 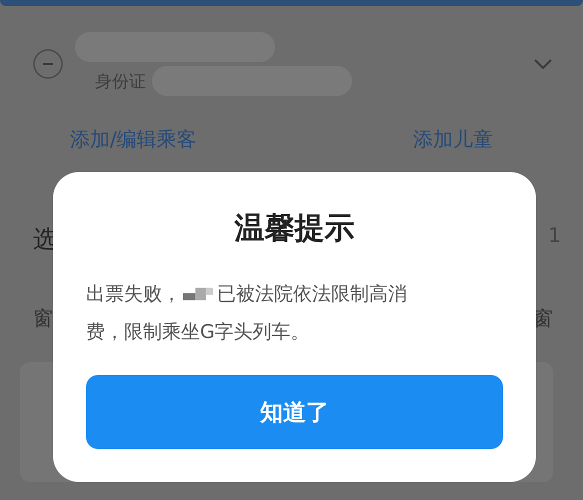 What do you see at coordinates (312, 294) in the screenshot?
I see `dialog-message: 已被法院依法限制高消` at bounding box center [312, 294].